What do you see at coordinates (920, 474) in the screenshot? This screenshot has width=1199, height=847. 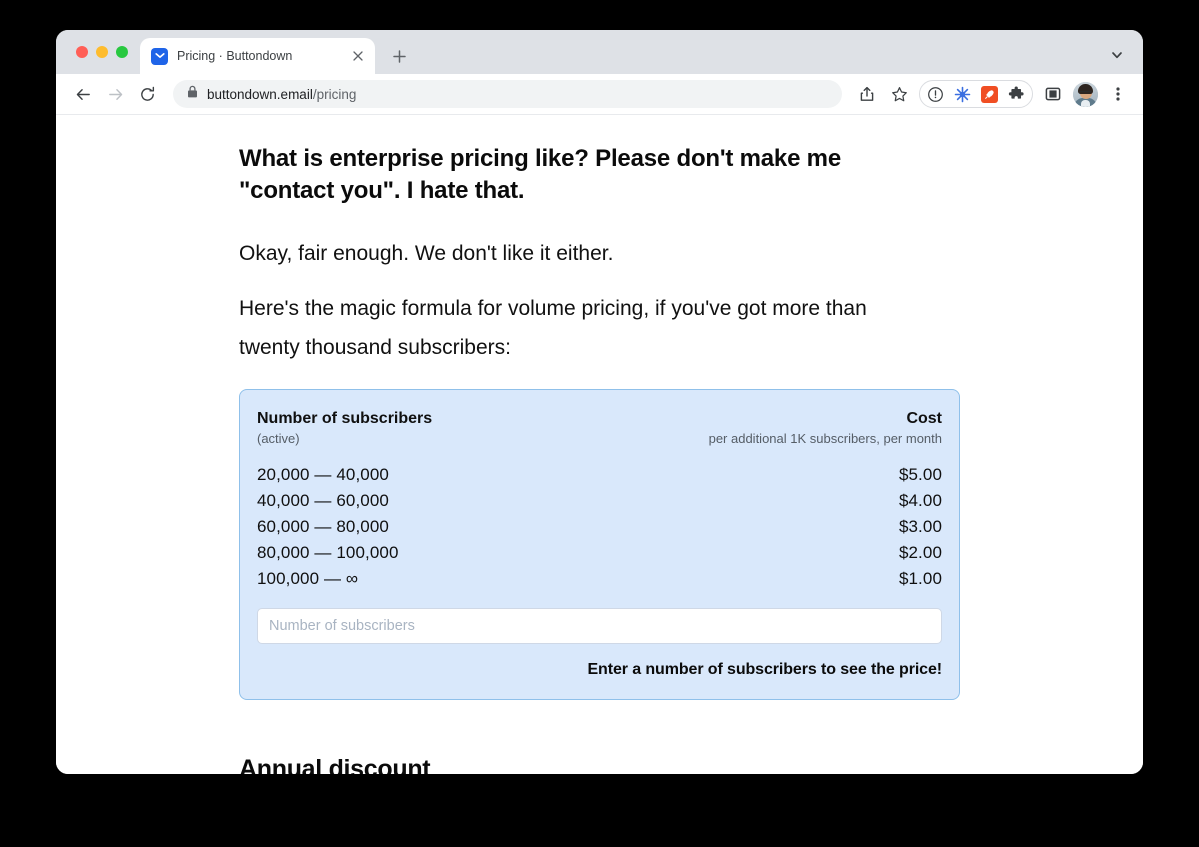 I see `row-cost: $5.00` at bounding box center [920, 474].